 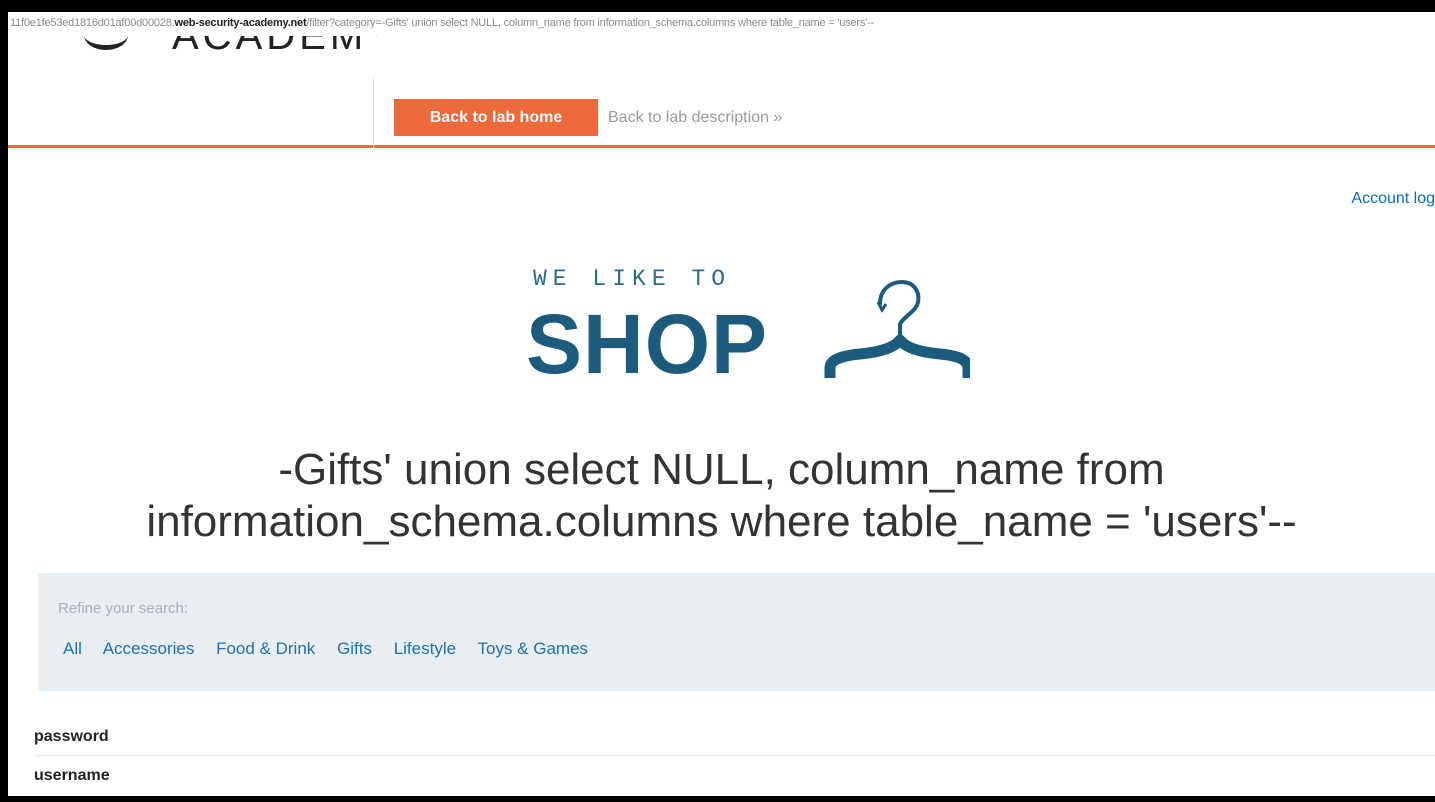 I want to click on filter-link-food-drink: Food & Drink, so click(x=265, y=648).